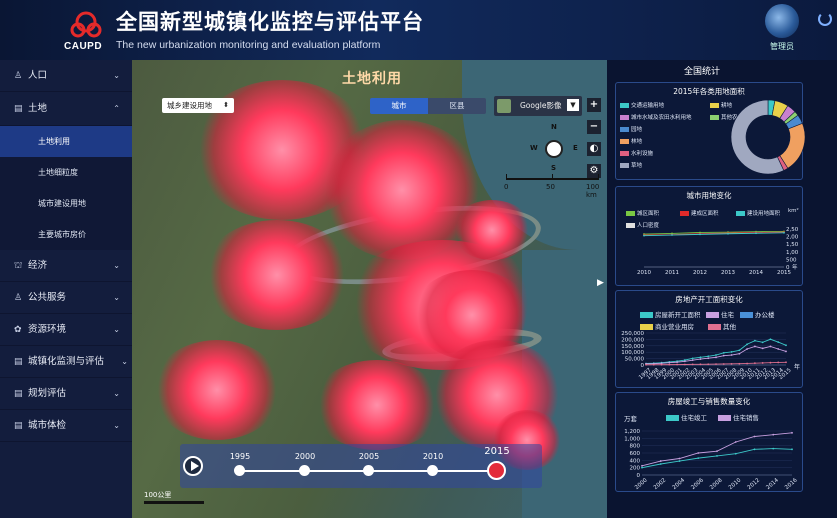 The image size is (837, 518). What do you see at coordinates (738, 417) in the screenshot?
I see `legend-item: 住宅销售` at bounding box center [738, 417].